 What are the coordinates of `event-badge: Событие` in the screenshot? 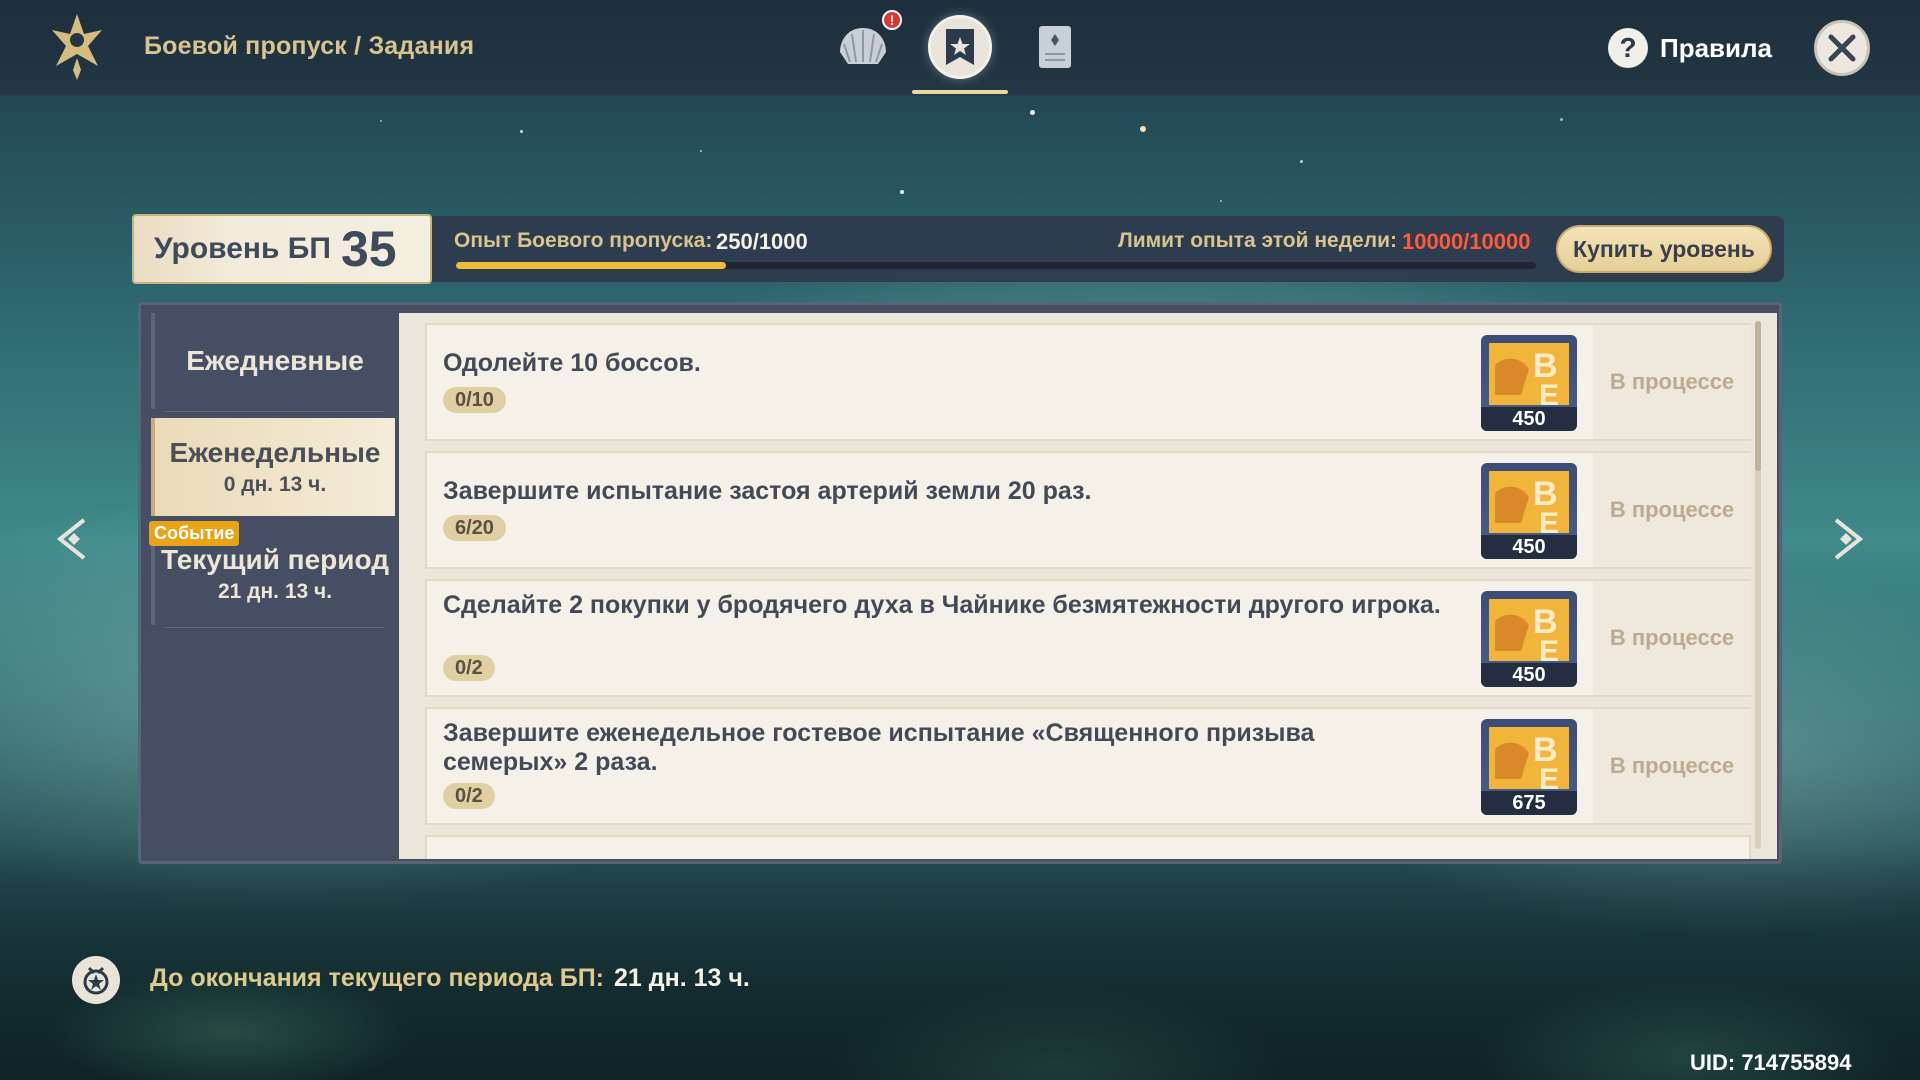 It's located at (194, 533).